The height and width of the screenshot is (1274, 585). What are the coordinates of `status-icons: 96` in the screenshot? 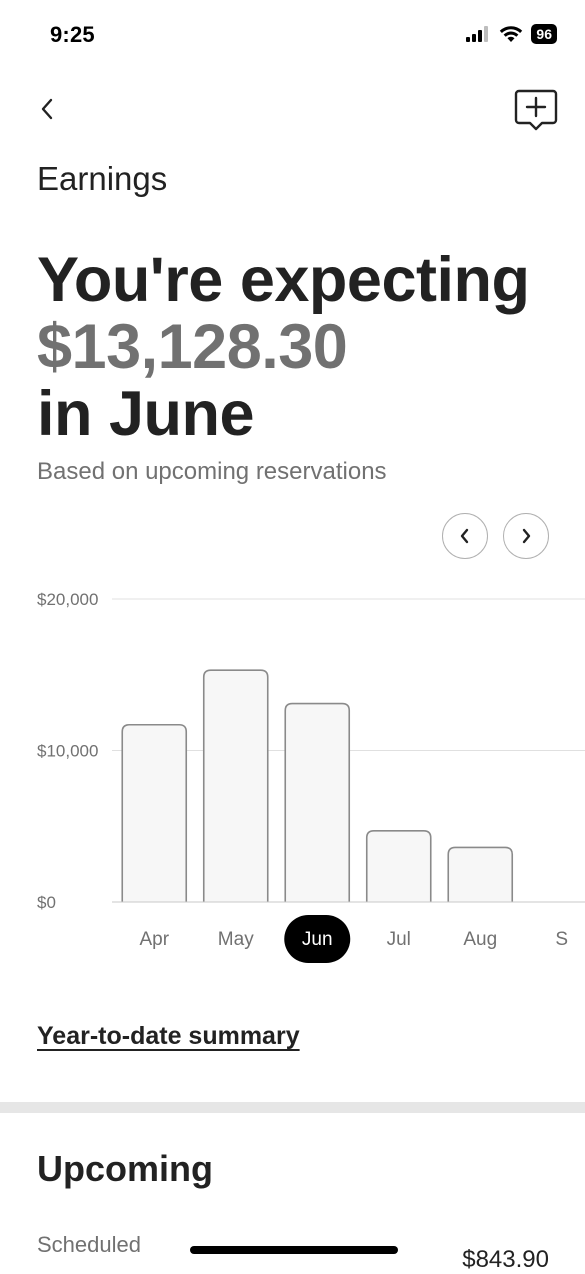 It's located at (511, 34).